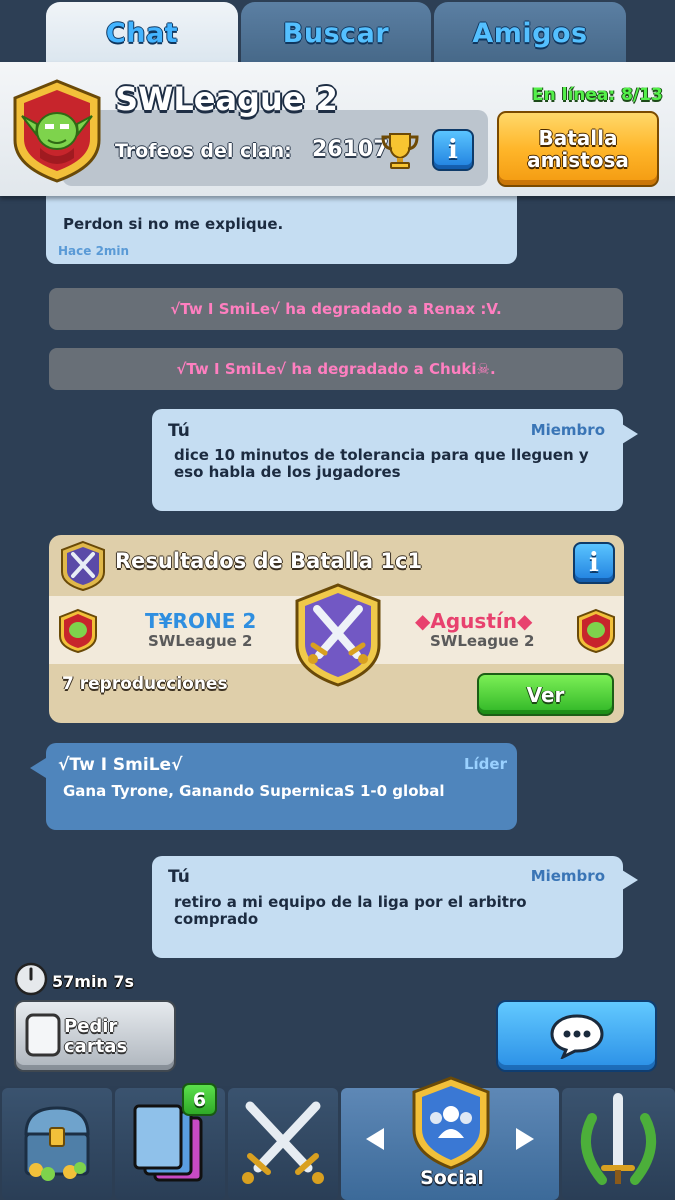  Describe the element at coordinates (200, 621) in the screenshot. I see `player1-name: T¥RONE 2` at that location.